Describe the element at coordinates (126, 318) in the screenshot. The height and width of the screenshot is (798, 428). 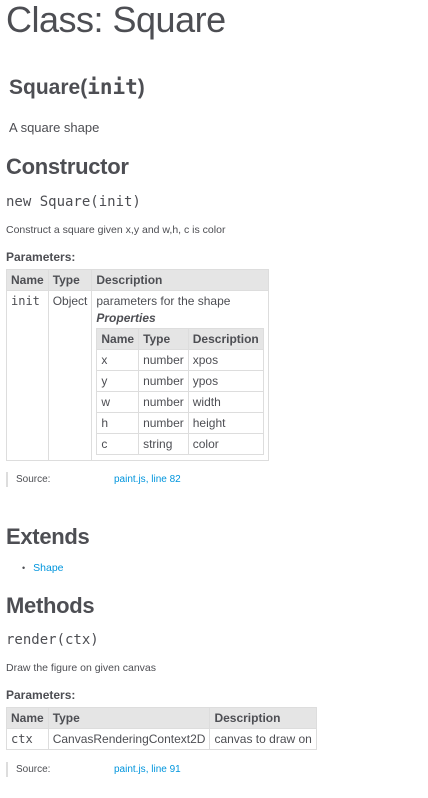
I see `properties-label: Properties` at that location.